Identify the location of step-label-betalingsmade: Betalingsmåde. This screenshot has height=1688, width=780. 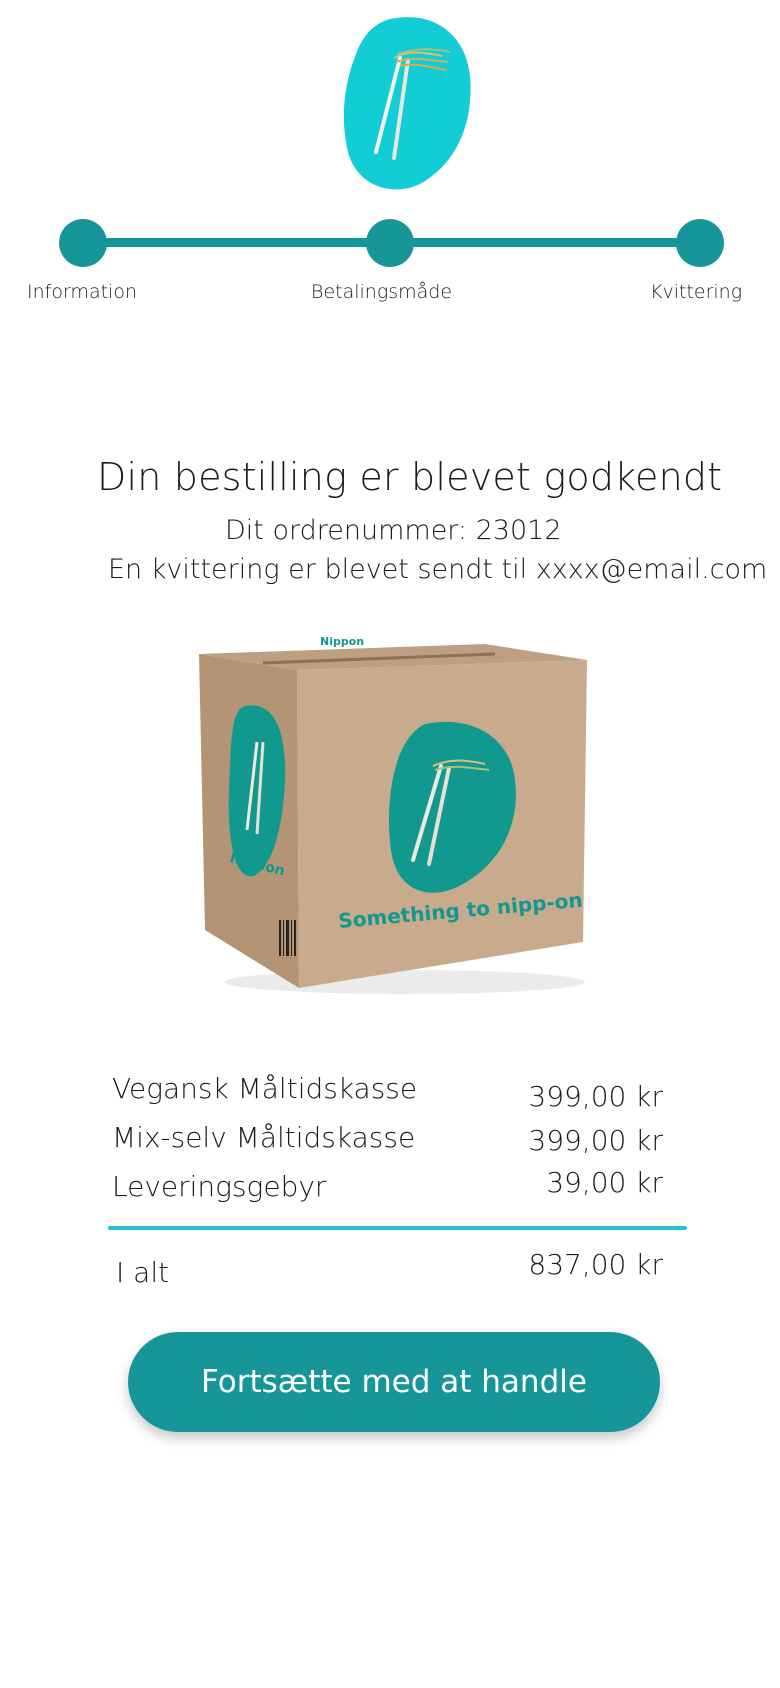
(382, 292).